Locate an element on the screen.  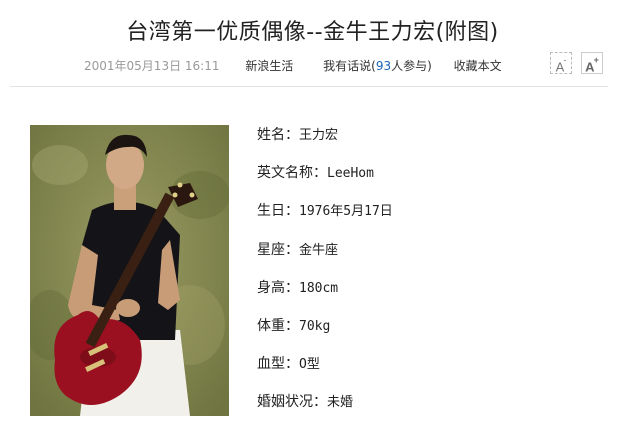
comment-suffix: 人参与) is located at coordinates (411, 66).